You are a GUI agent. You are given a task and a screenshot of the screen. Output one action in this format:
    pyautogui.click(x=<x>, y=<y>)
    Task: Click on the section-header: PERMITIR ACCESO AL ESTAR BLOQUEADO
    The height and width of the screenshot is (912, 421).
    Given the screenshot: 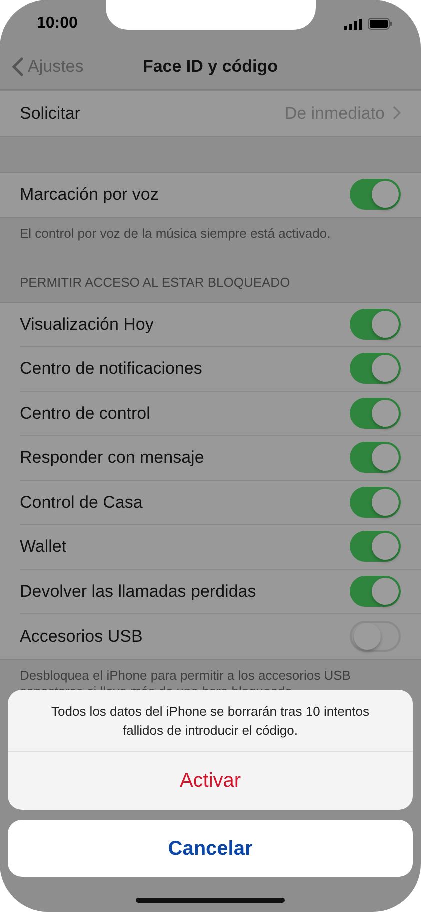 What is the action you would take?
    pyautogui.click(x=155, y=283)
    